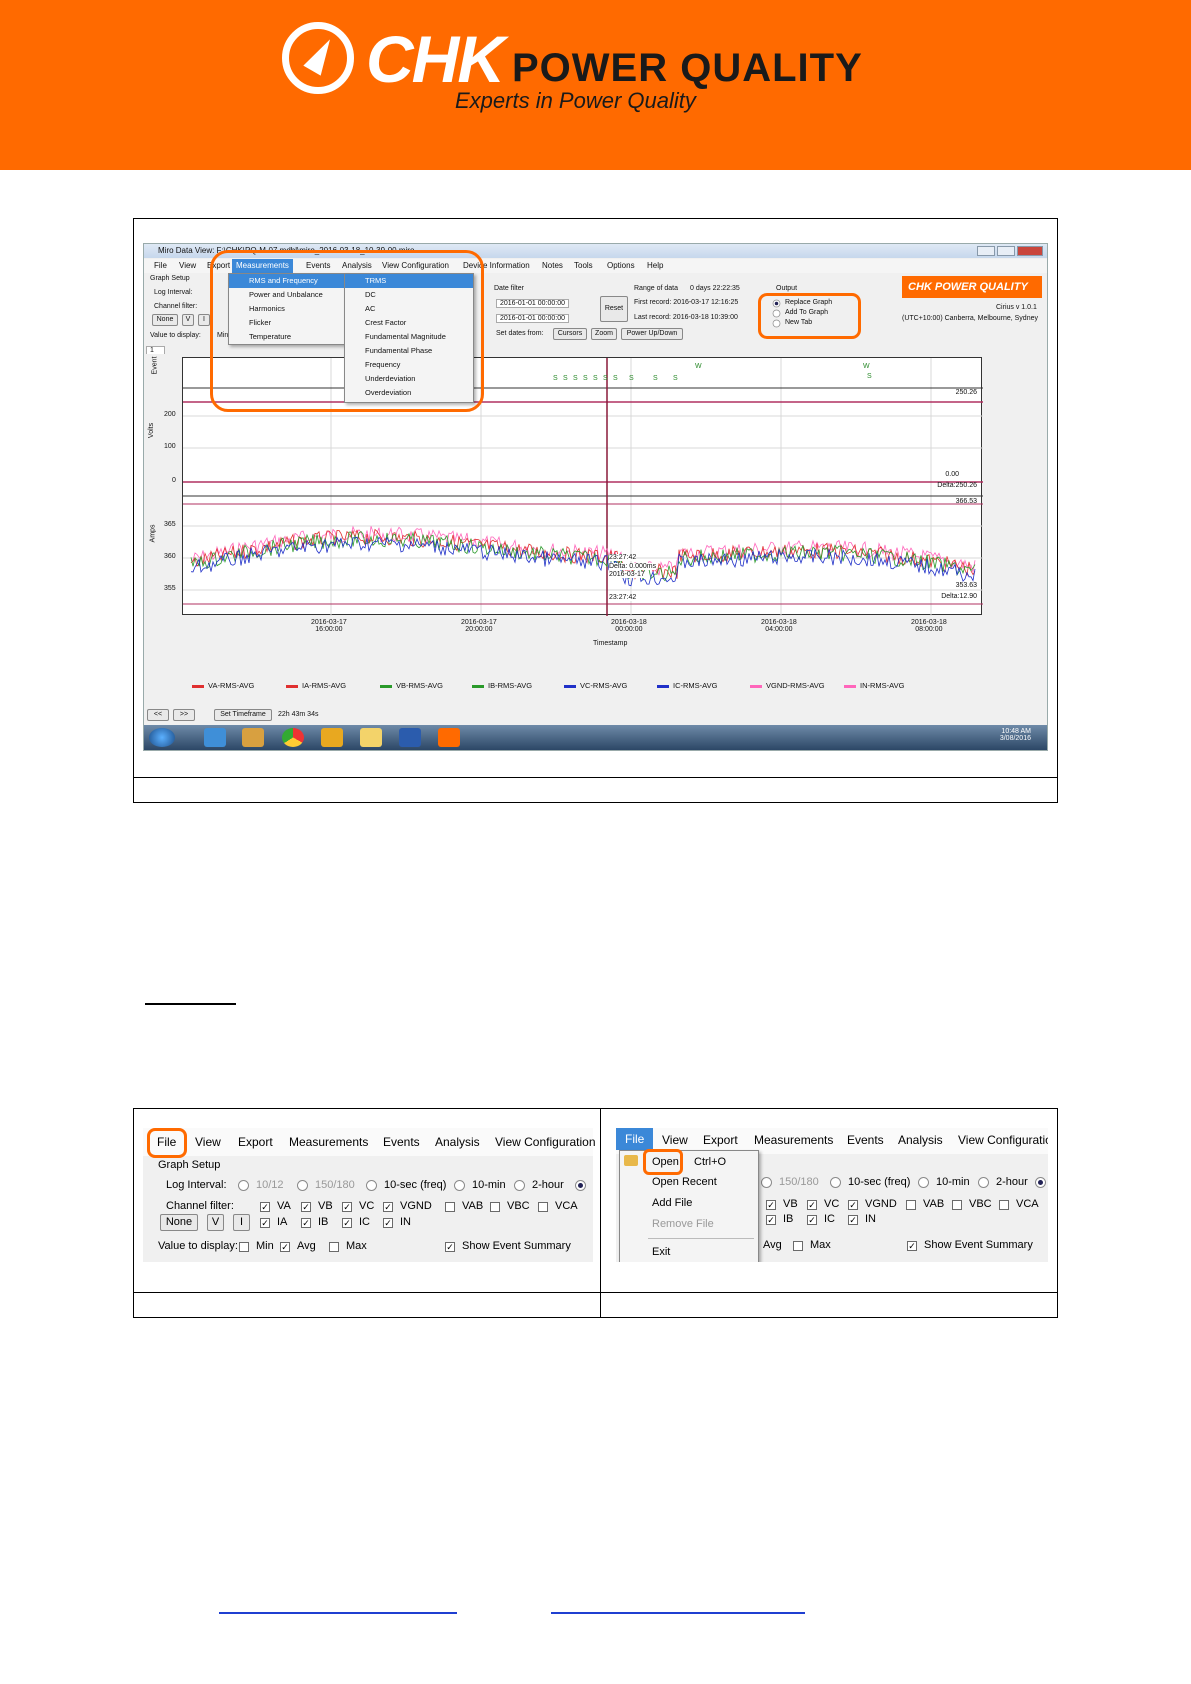  What do you see at coordinates (244, 1247) in the screenshot?
I see `min-checkbox` at bounding box center [244, 1247].